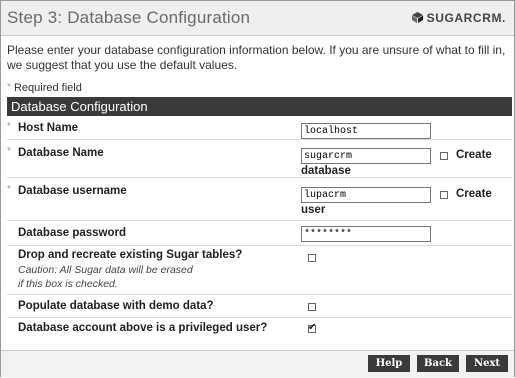 This screenshot has width=515, height=378. I want to click on drop-tables-caution-2: if this box is checked., so click(68, 284).